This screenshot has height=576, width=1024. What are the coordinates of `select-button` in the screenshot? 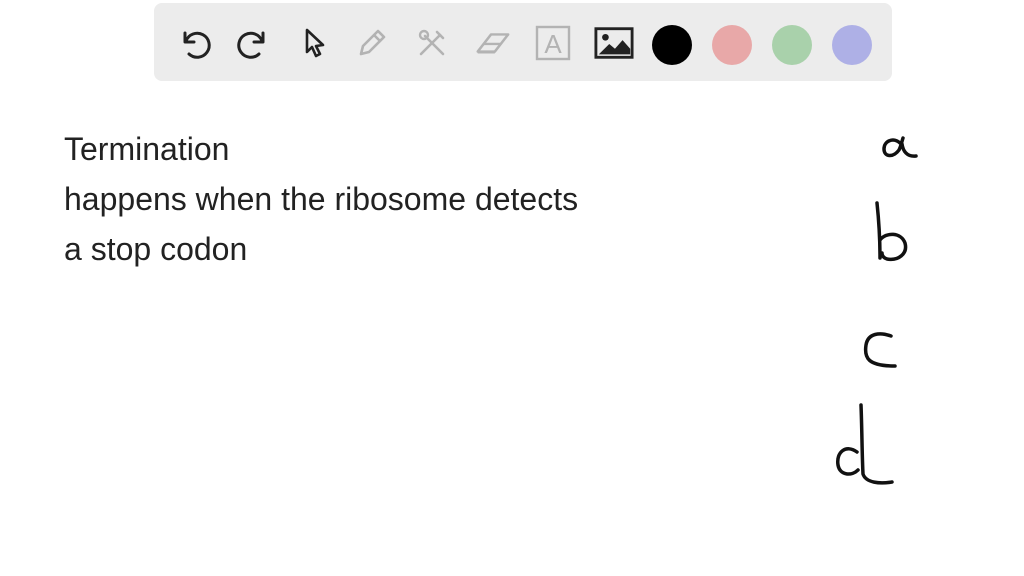 It's located at (314, 43).